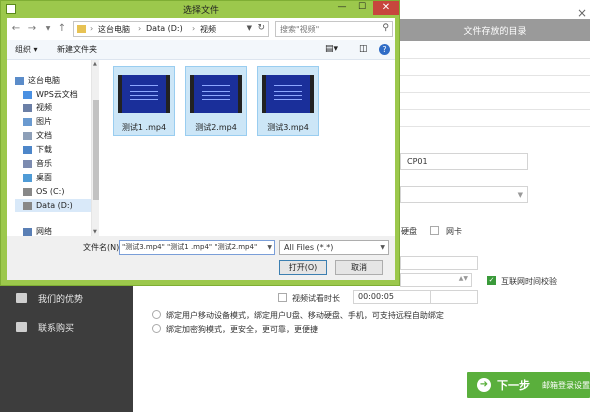 This screenshot has height=412, width=600. What do you see at coordinates (439, 263) in the screenshot?
I see `text-input` at bounding box center [439, 263].